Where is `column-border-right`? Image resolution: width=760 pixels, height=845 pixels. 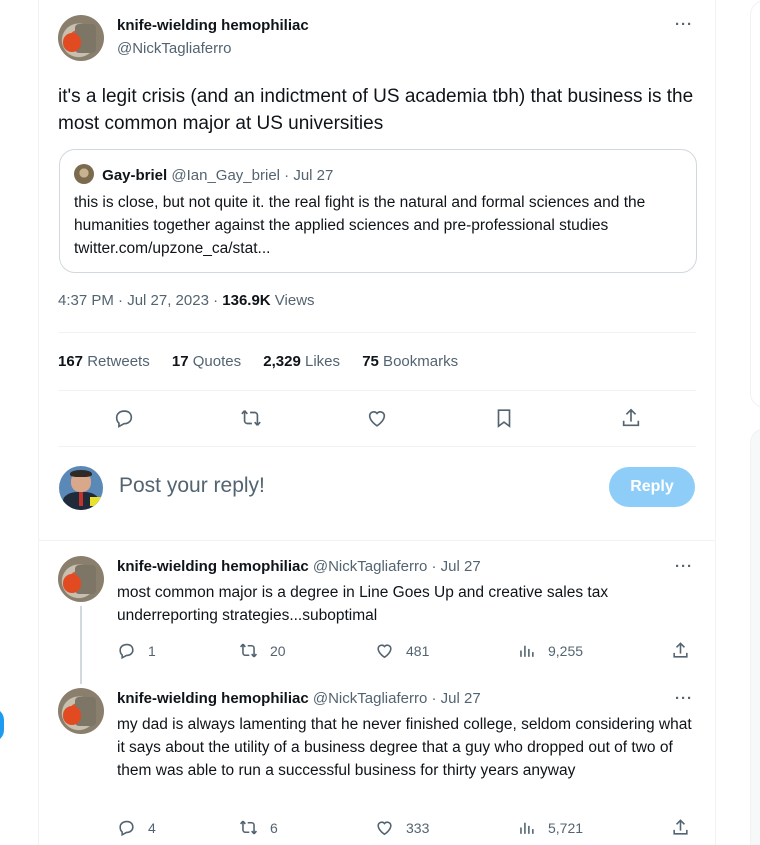
column-border-right is located at coordinates (715, 422).